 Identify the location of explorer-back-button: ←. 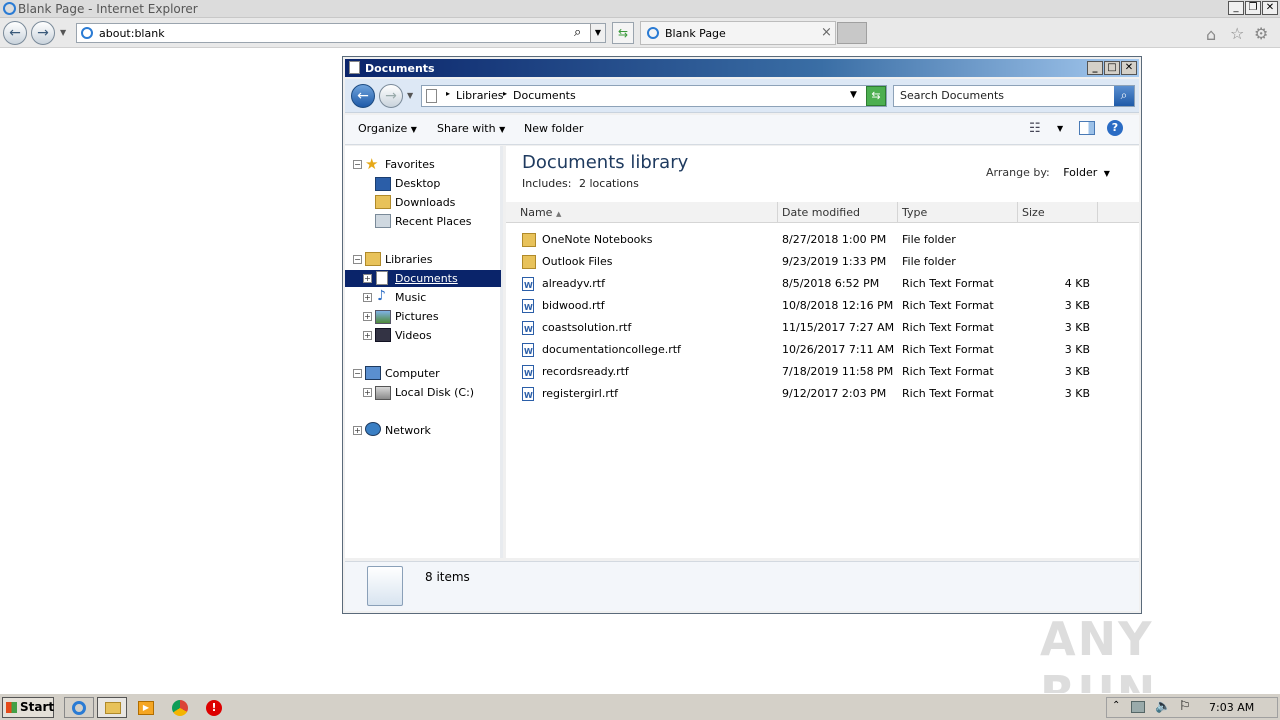
(363, 96).